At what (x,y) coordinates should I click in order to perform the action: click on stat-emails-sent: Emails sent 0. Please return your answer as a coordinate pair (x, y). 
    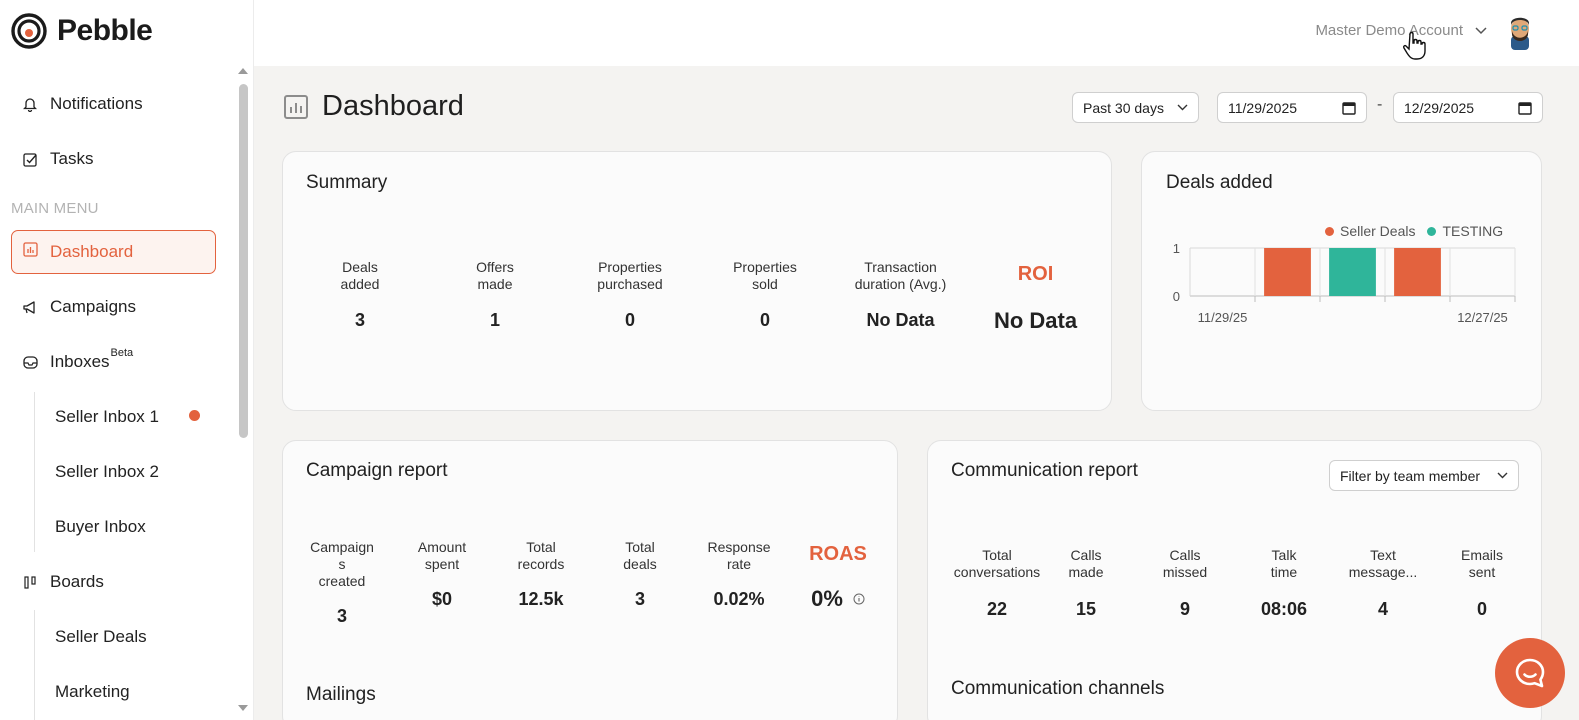
    Looking at the image, I should click on (1482, 583).